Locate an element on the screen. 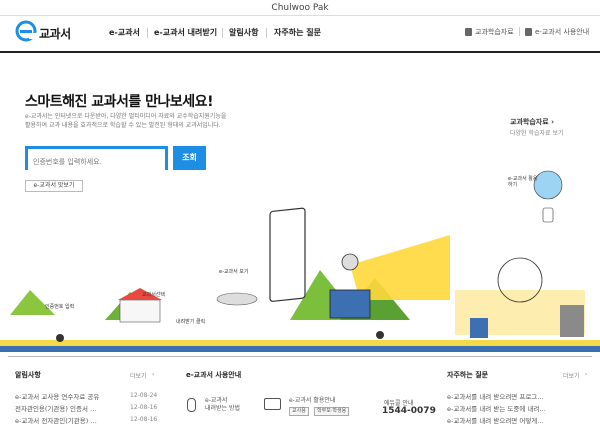 The image size is (600, 439). school-building is located at coordinates (140, 311).